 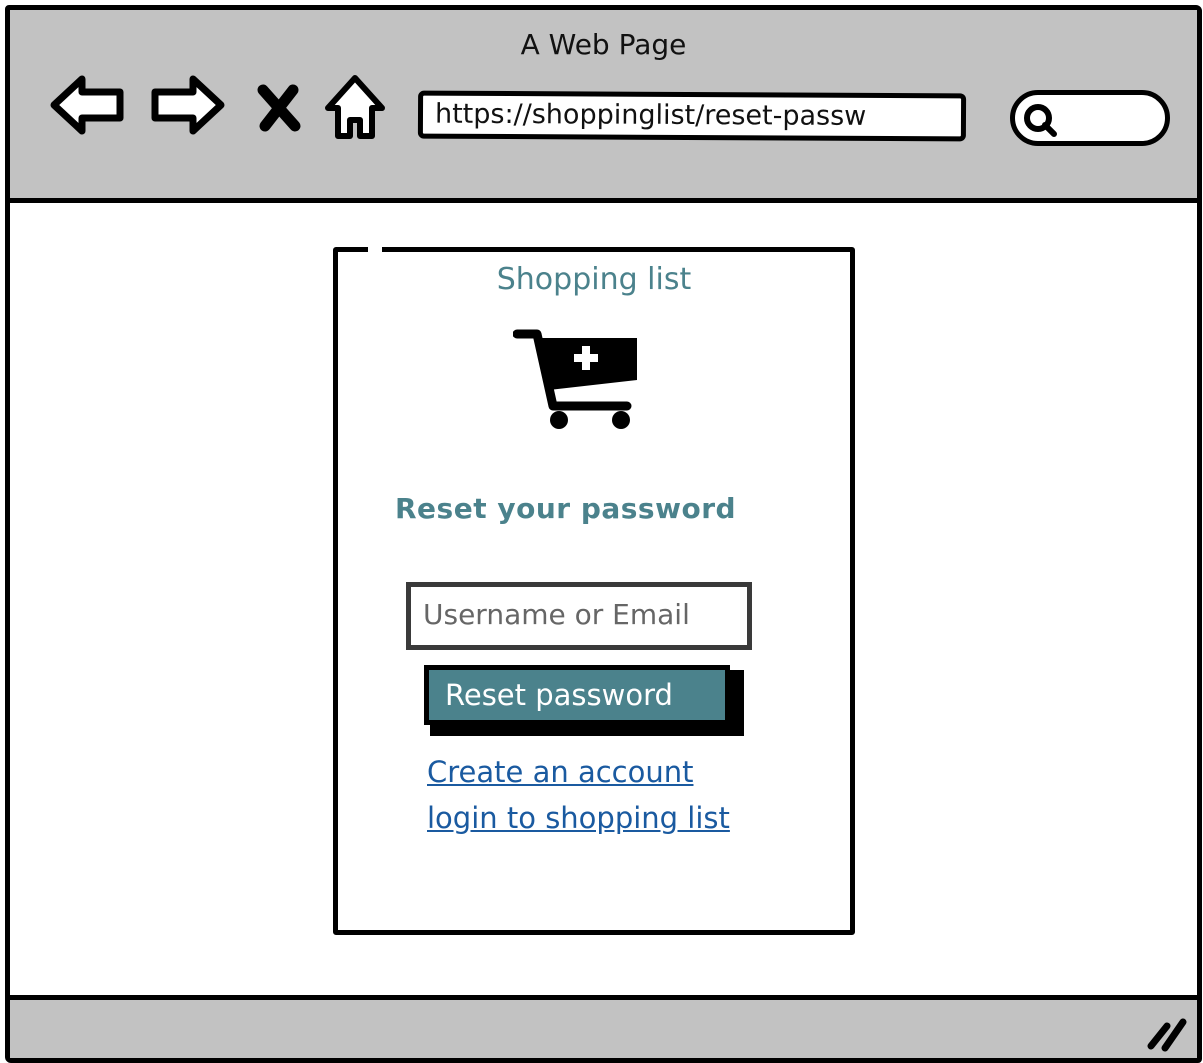 I want to click on login-link: login to shopping list, so click(x=578, y=818).